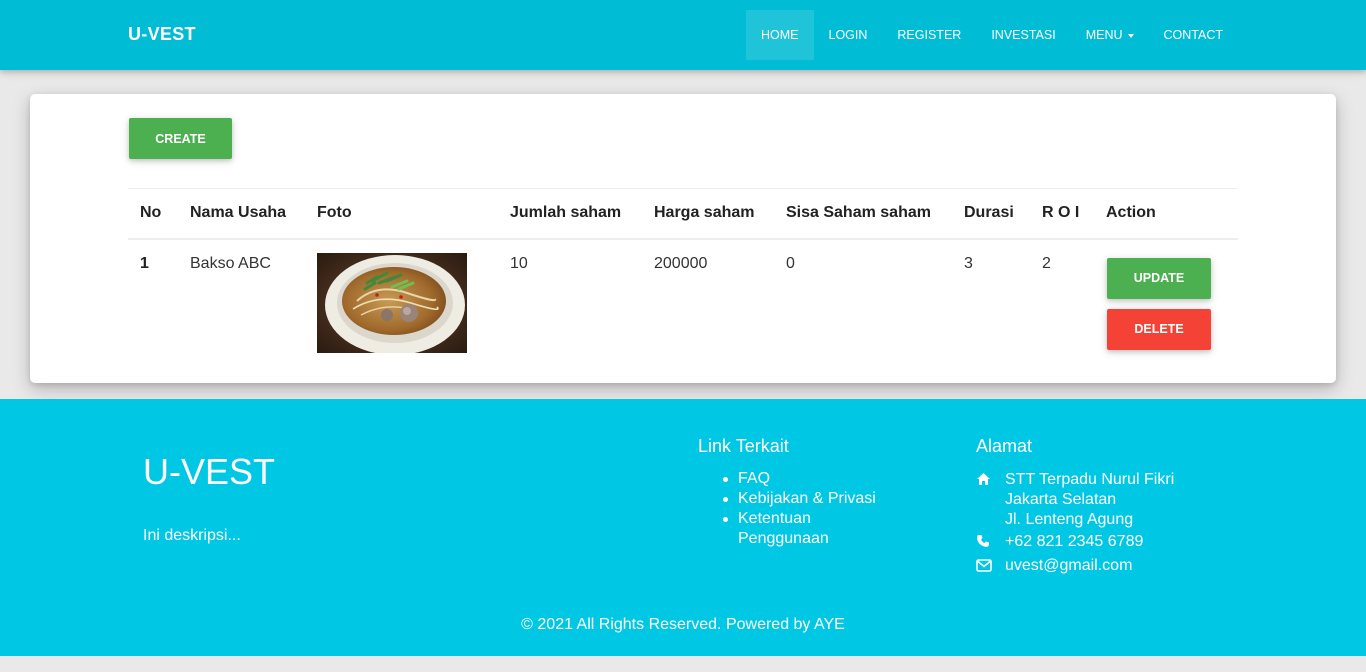 This screenshot has height=672, width=1366. I want to click on nav-login: LOGIN, so click(848, 35).